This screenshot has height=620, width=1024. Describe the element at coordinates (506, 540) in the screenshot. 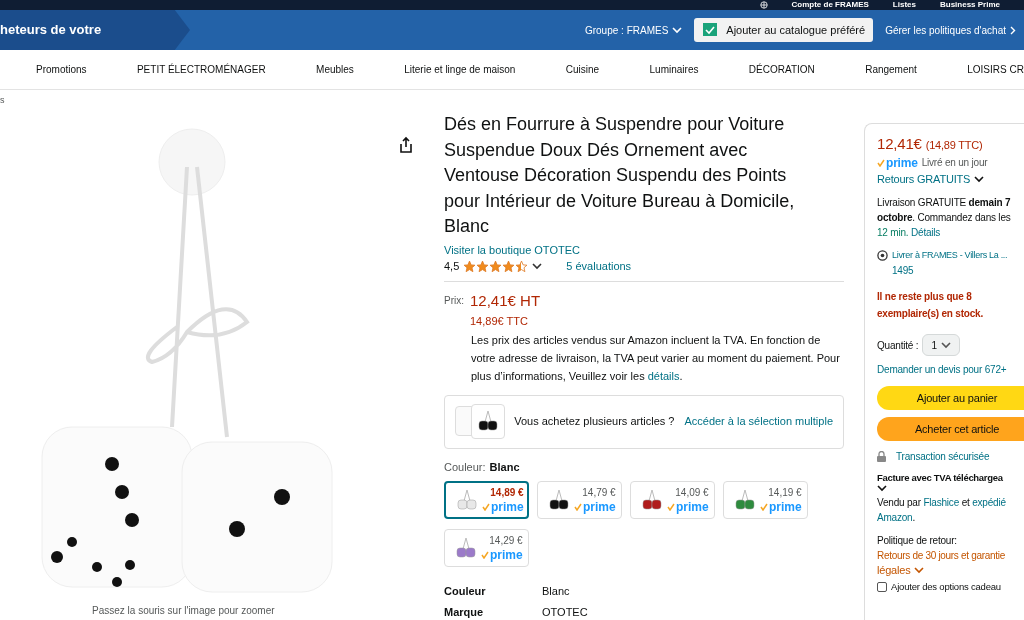

I see `variant-price: 14,29 €` at that location.